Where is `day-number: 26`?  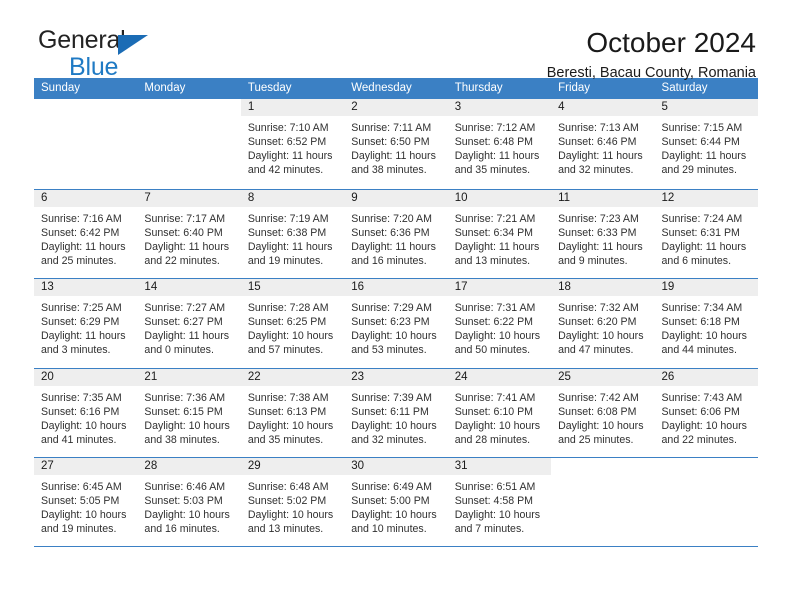 day-number: 26 is located at coordinates (706, 377).